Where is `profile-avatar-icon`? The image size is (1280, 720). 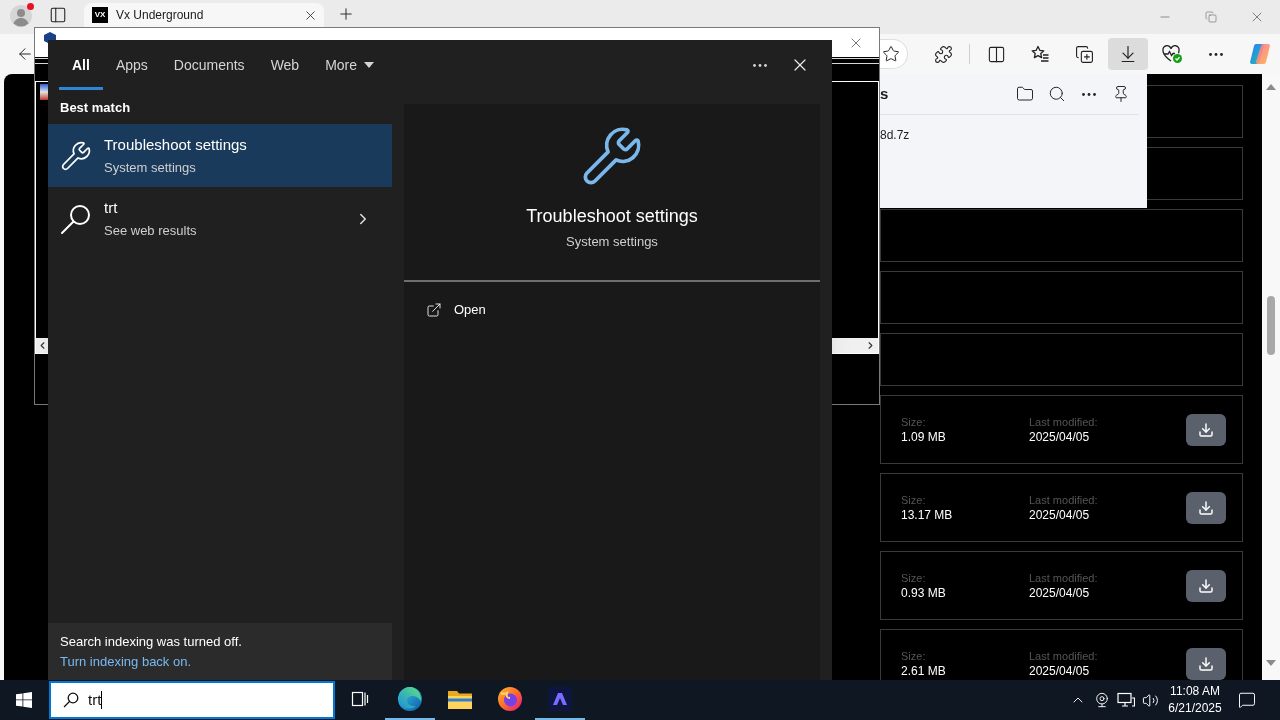 profile-avatar-icon is located at coordinates (22, 15).